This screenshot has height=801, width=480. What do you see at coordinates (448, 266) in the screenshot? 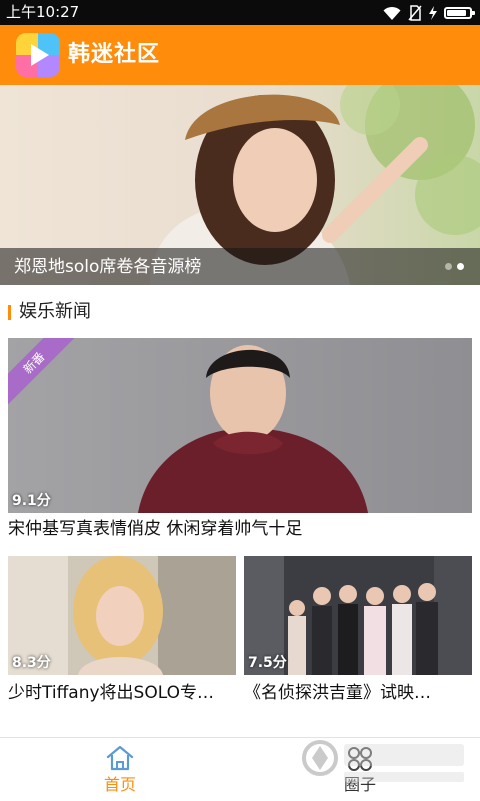
I see `carousel-dot` at bounding box center [448, 266].